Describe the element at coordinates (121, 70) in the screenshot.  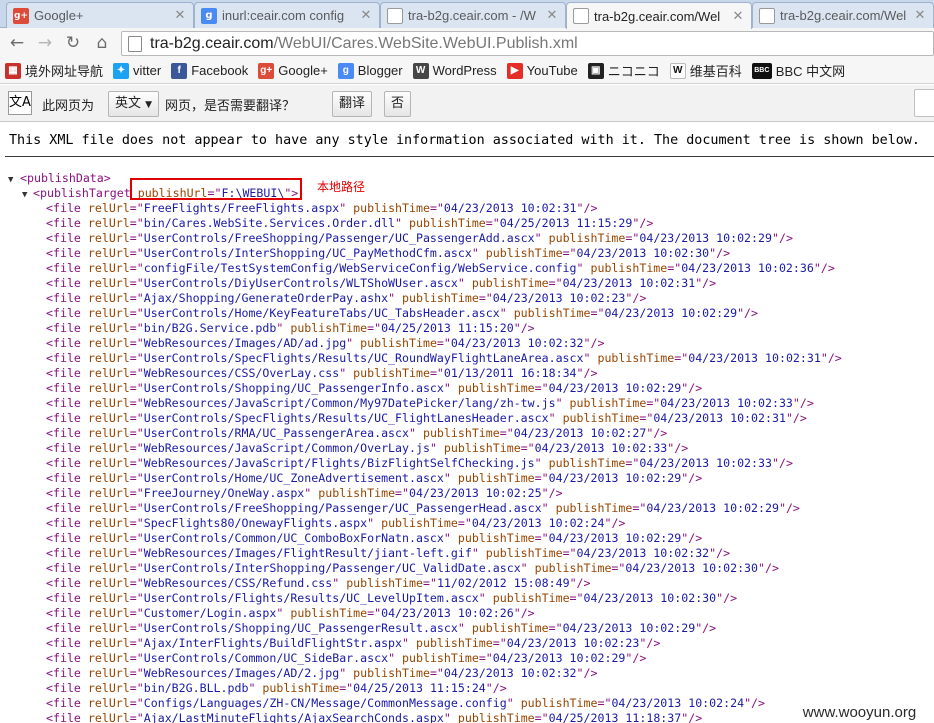
I see `twitter-bird-icon: ✦` at that location.